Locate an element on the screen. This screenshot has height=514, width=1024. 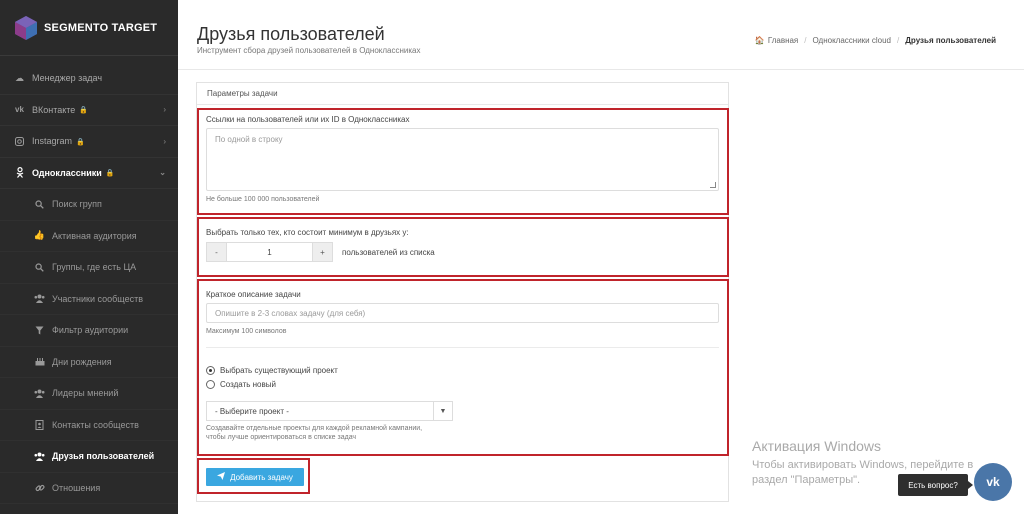
sidebar-item-odnoklassniki: Одноклассники 🔒 ⌄ is located at coordinates (89, 173).